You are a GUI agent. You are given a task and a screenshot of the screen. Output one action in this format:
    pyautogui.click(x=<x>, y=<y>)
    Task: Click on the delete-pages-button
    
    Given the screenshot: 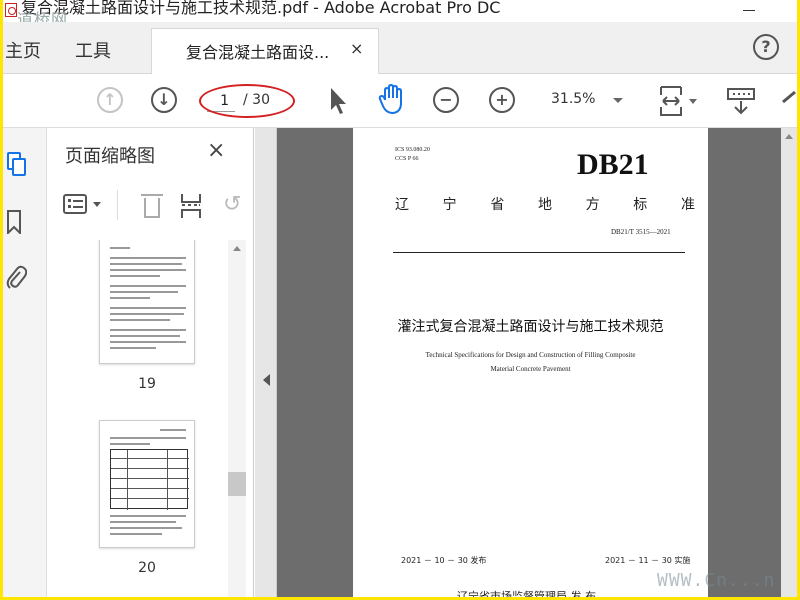 What is the action you would take?
    pyautogui.click(x=152, y=206)
    